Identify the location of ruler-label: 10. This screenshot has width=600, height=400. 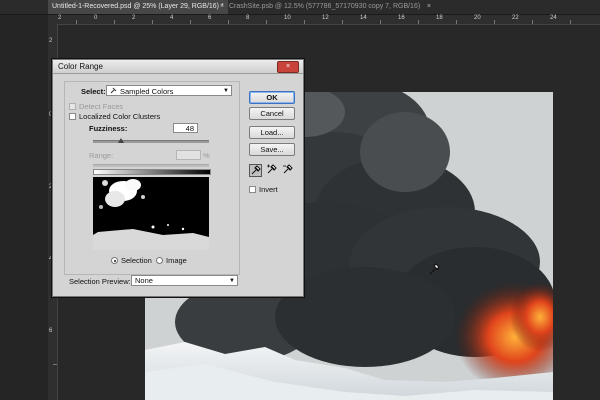
(287, 18).